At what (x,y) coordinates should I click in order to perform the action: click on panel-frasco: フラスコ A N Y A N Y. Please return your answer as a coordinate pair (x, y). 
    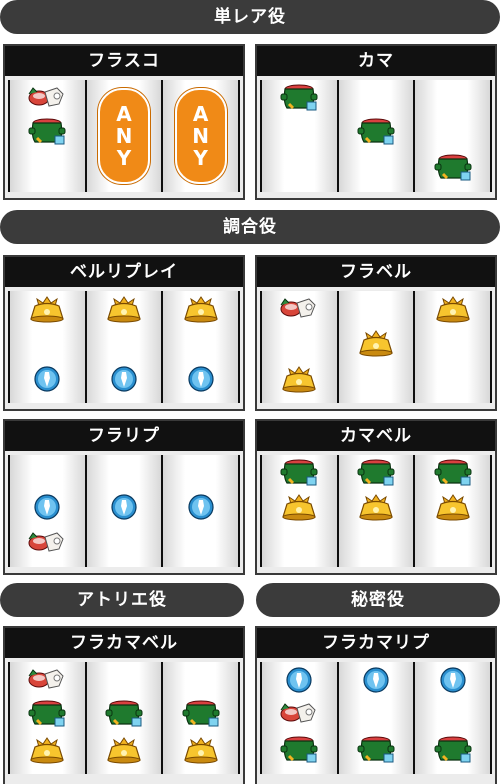
    Looking at the image, I should click on (124, 122).